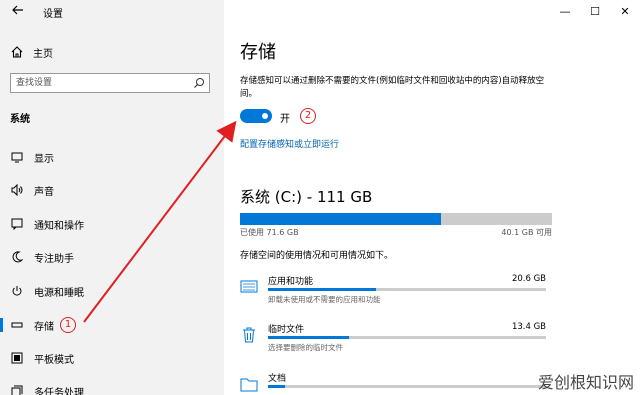 This screenshot has height=395, width=640. Describe the element at coordinates (308, 116) in the screenshot. I see `annotation-badge-2: 2` at that location.